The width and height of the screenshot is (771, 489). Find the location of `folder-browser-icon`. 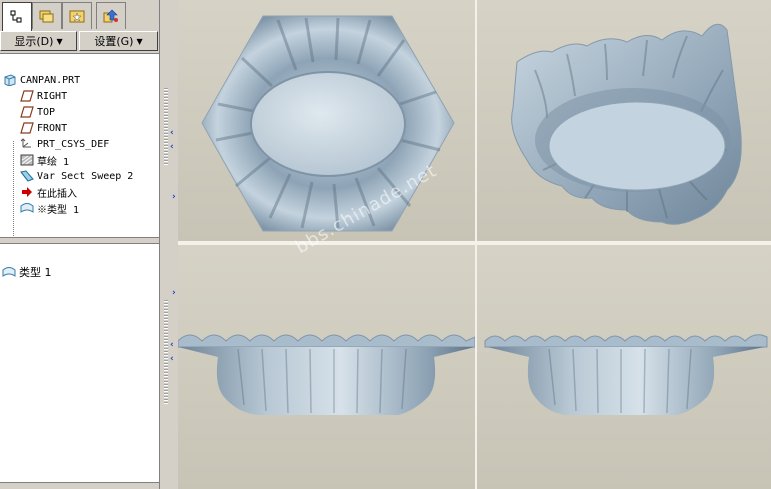

folder-browser-icon is located at coordinates (47, 16).